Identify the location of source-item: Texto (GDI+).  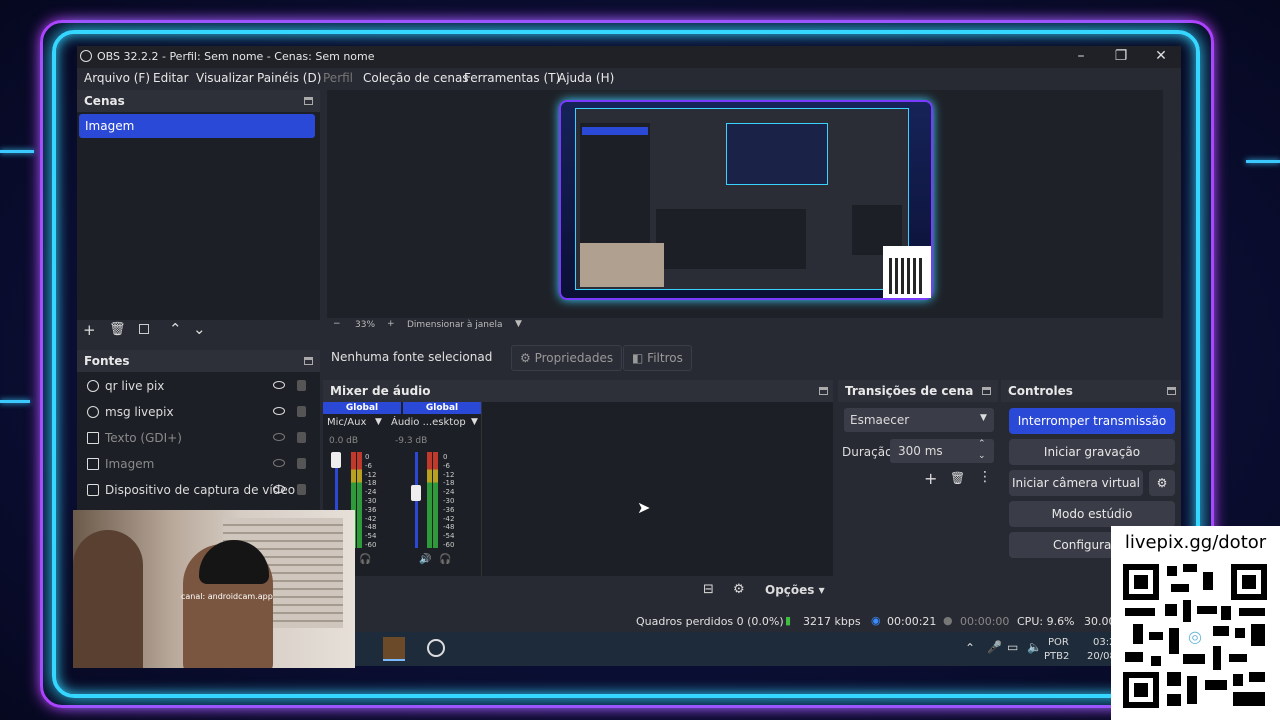
(200, 438).